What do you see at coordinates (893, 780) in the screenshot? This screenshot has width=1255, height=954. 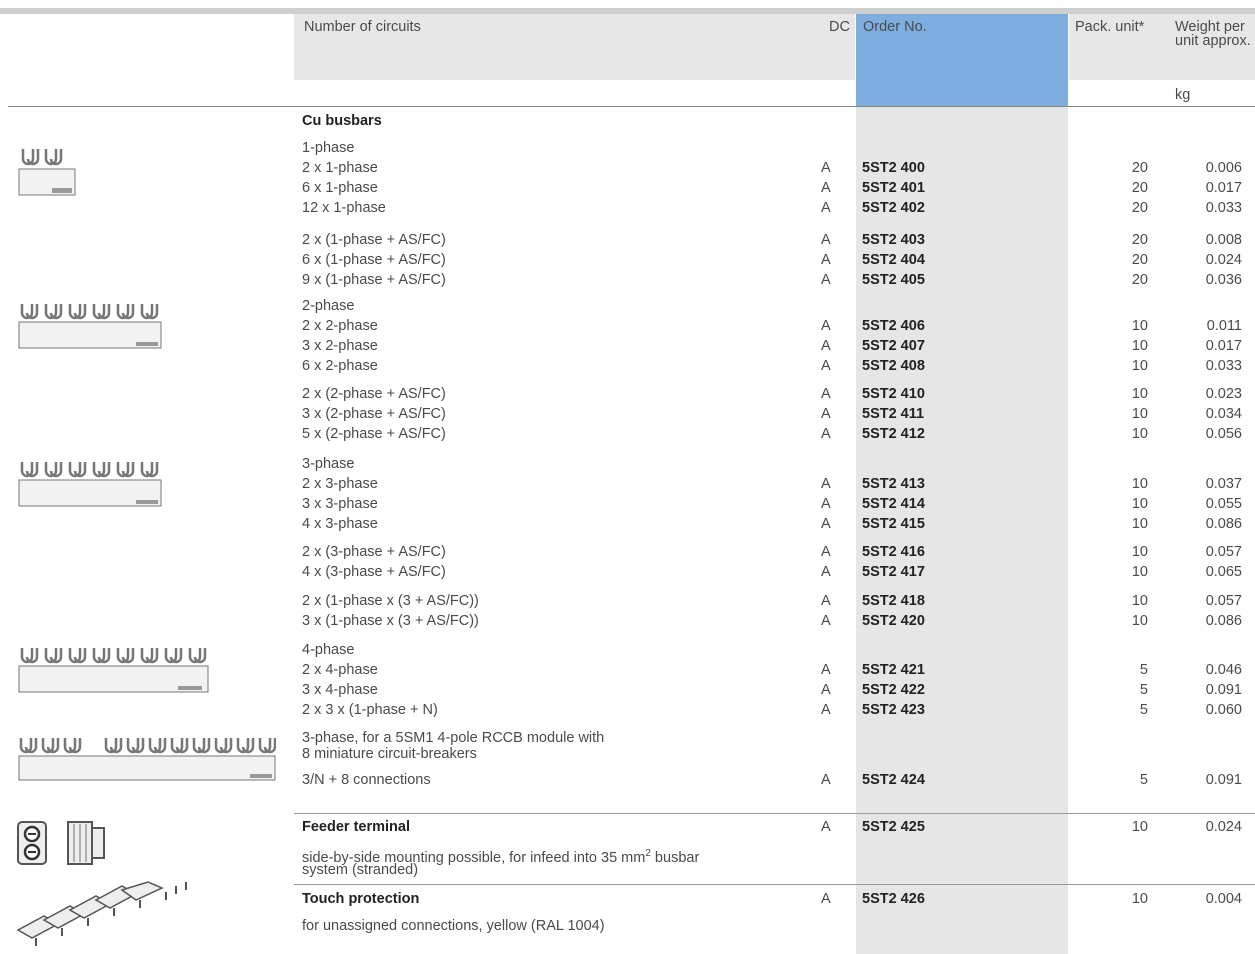 I see `row-order-no: 5ST2 424` at bounding box center [893, 780].